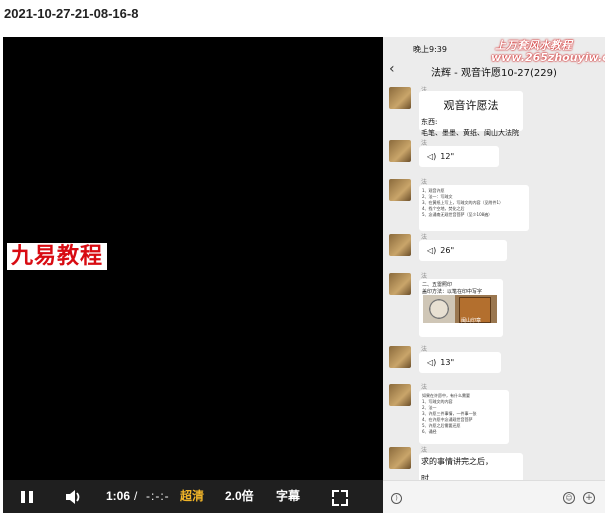 The image size is (609, 513). I want to click on voice-message: ◁) 26", so click(463, 250).